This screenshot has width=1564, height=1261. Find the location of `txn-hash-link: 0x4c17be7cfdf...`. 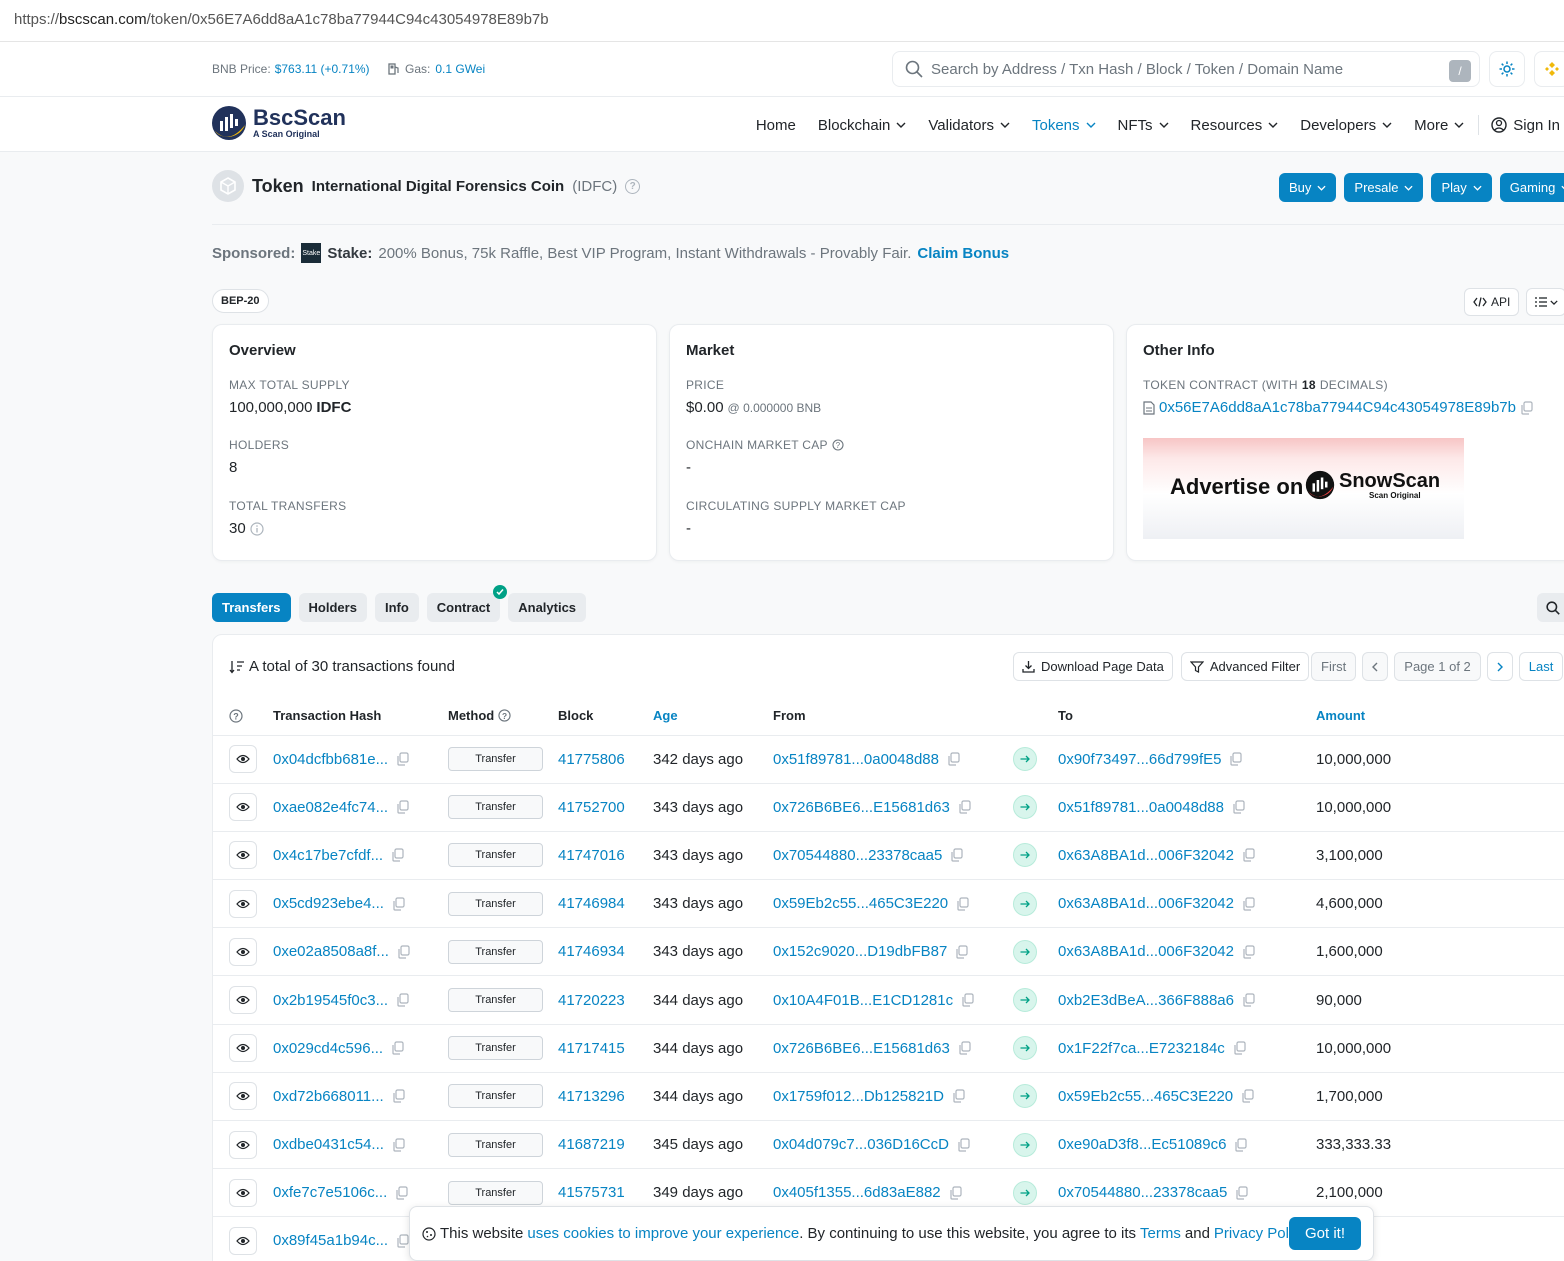

txn-hash-link: 0x4c17be7cfdf... is located at coordinates (328, 855).